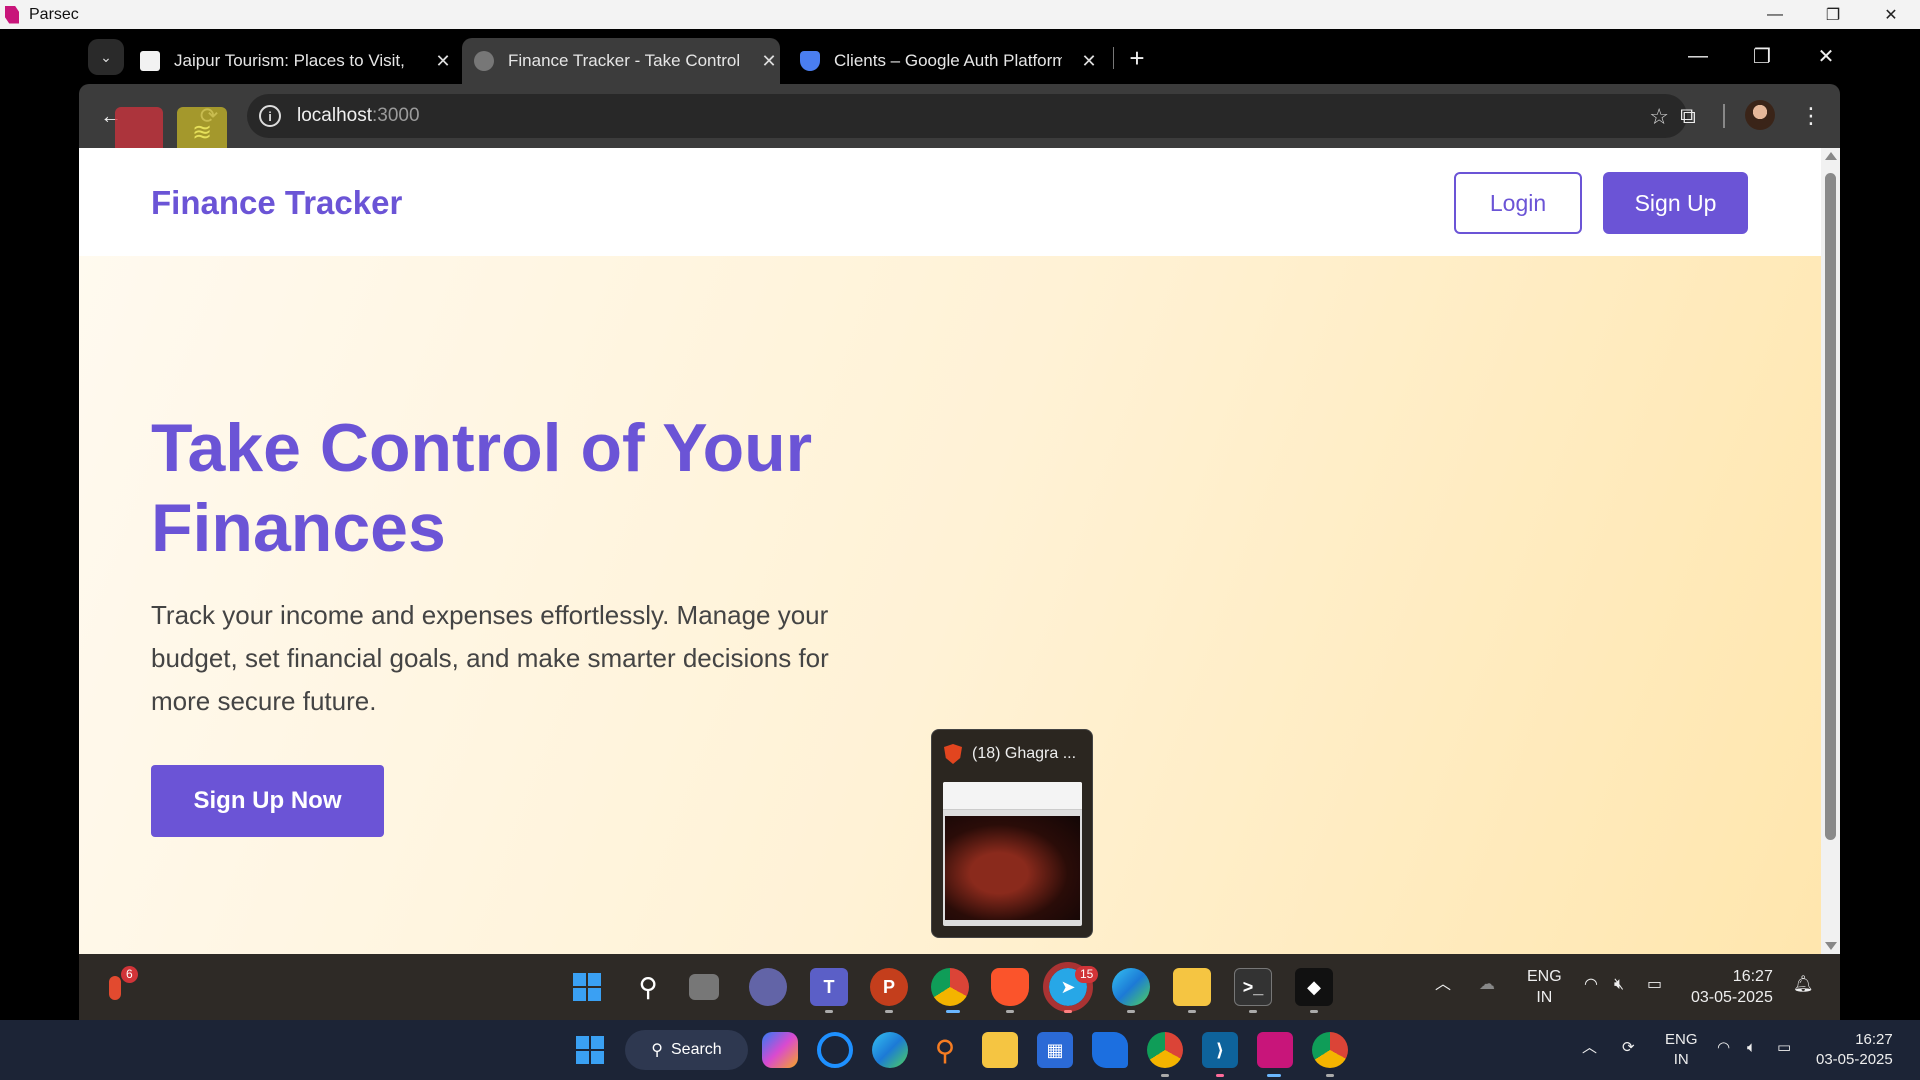 The height and width of the screenshot is (1080, 1920). What do you see at coordinates (276, 203) in the screenshot?
I see `site-brand: Finance Tracker` at bounding box center [276, 203].